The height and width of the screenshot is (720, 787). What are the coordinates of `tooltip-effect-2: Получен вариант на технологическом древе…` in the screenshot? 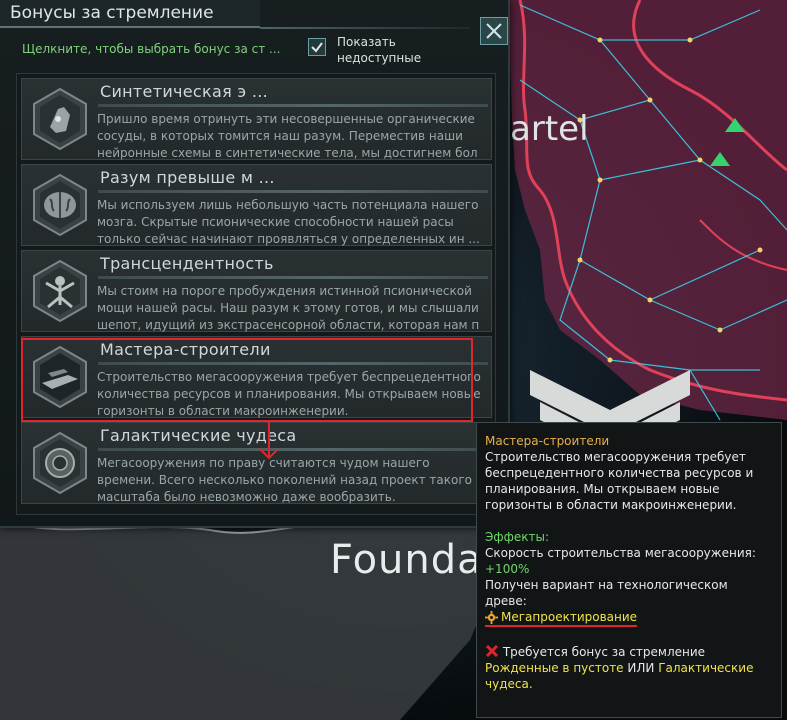 It's located at (606, 593).